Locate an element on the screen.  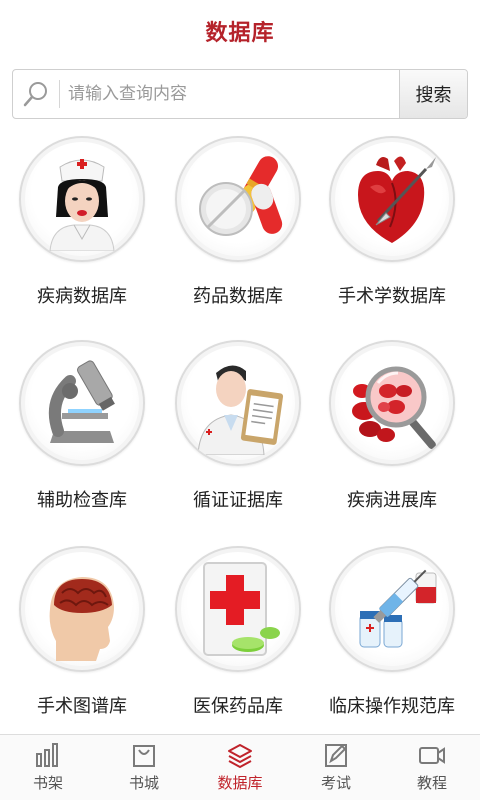
header: 数据库 is located at coordinates (240, 31).